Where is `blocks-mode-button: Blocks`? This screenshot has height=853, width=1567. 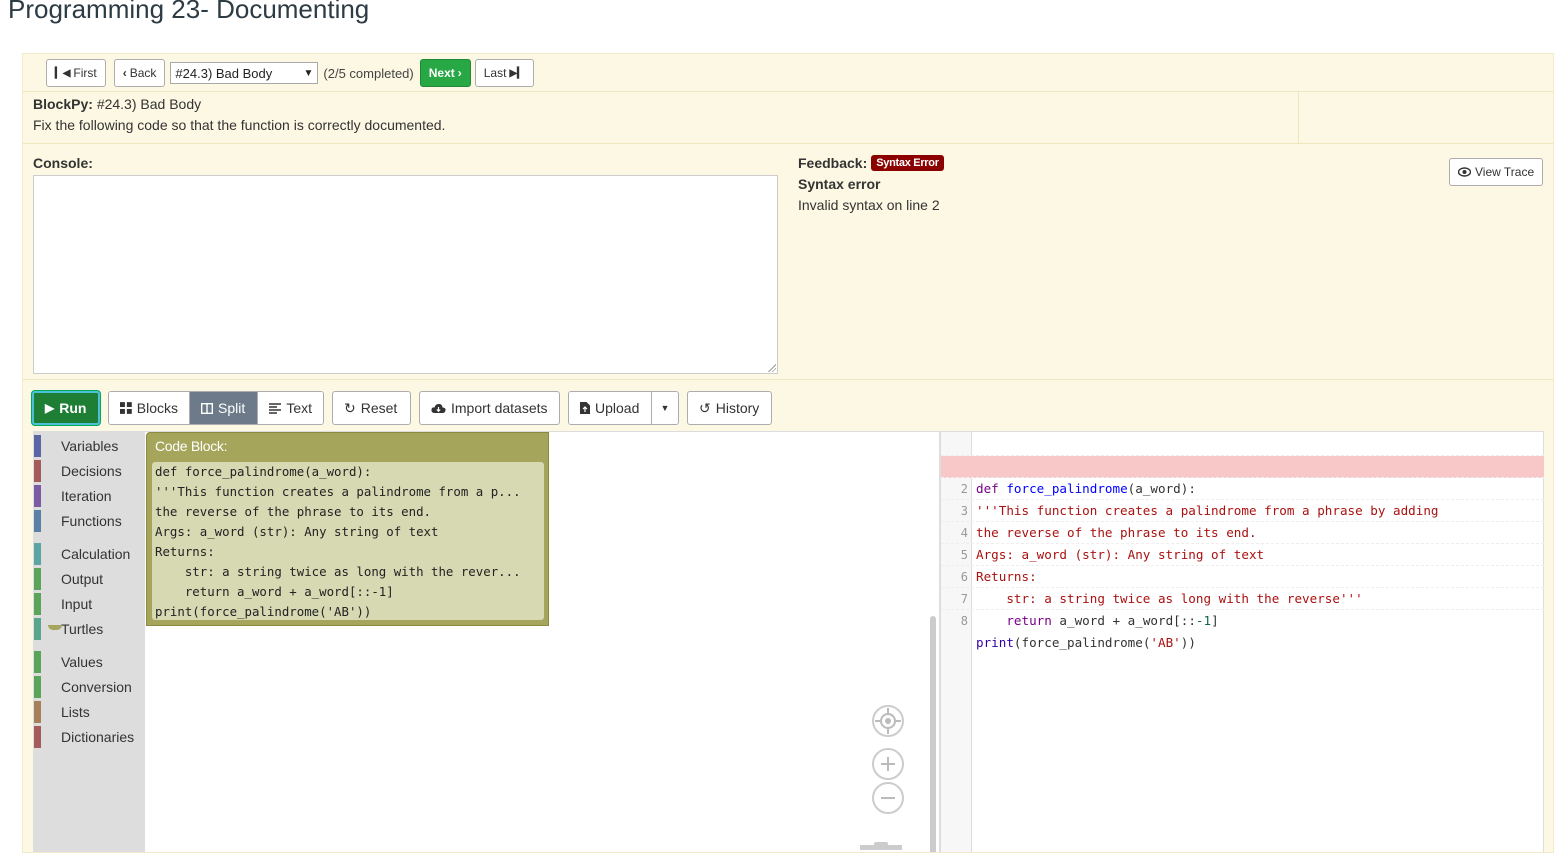 blocks-mode-button: Blocks is located at coordinates (149, 408).